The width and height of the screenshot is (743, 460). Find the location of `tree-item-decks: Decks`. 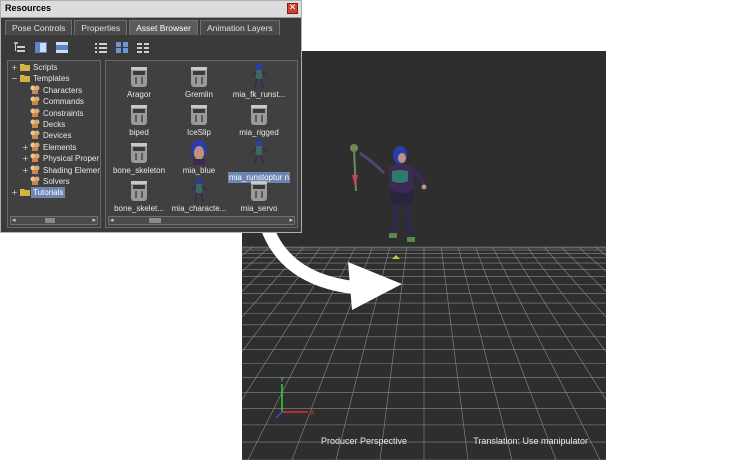

tree-item-decks: Decks is located at coordinates (48, 124).